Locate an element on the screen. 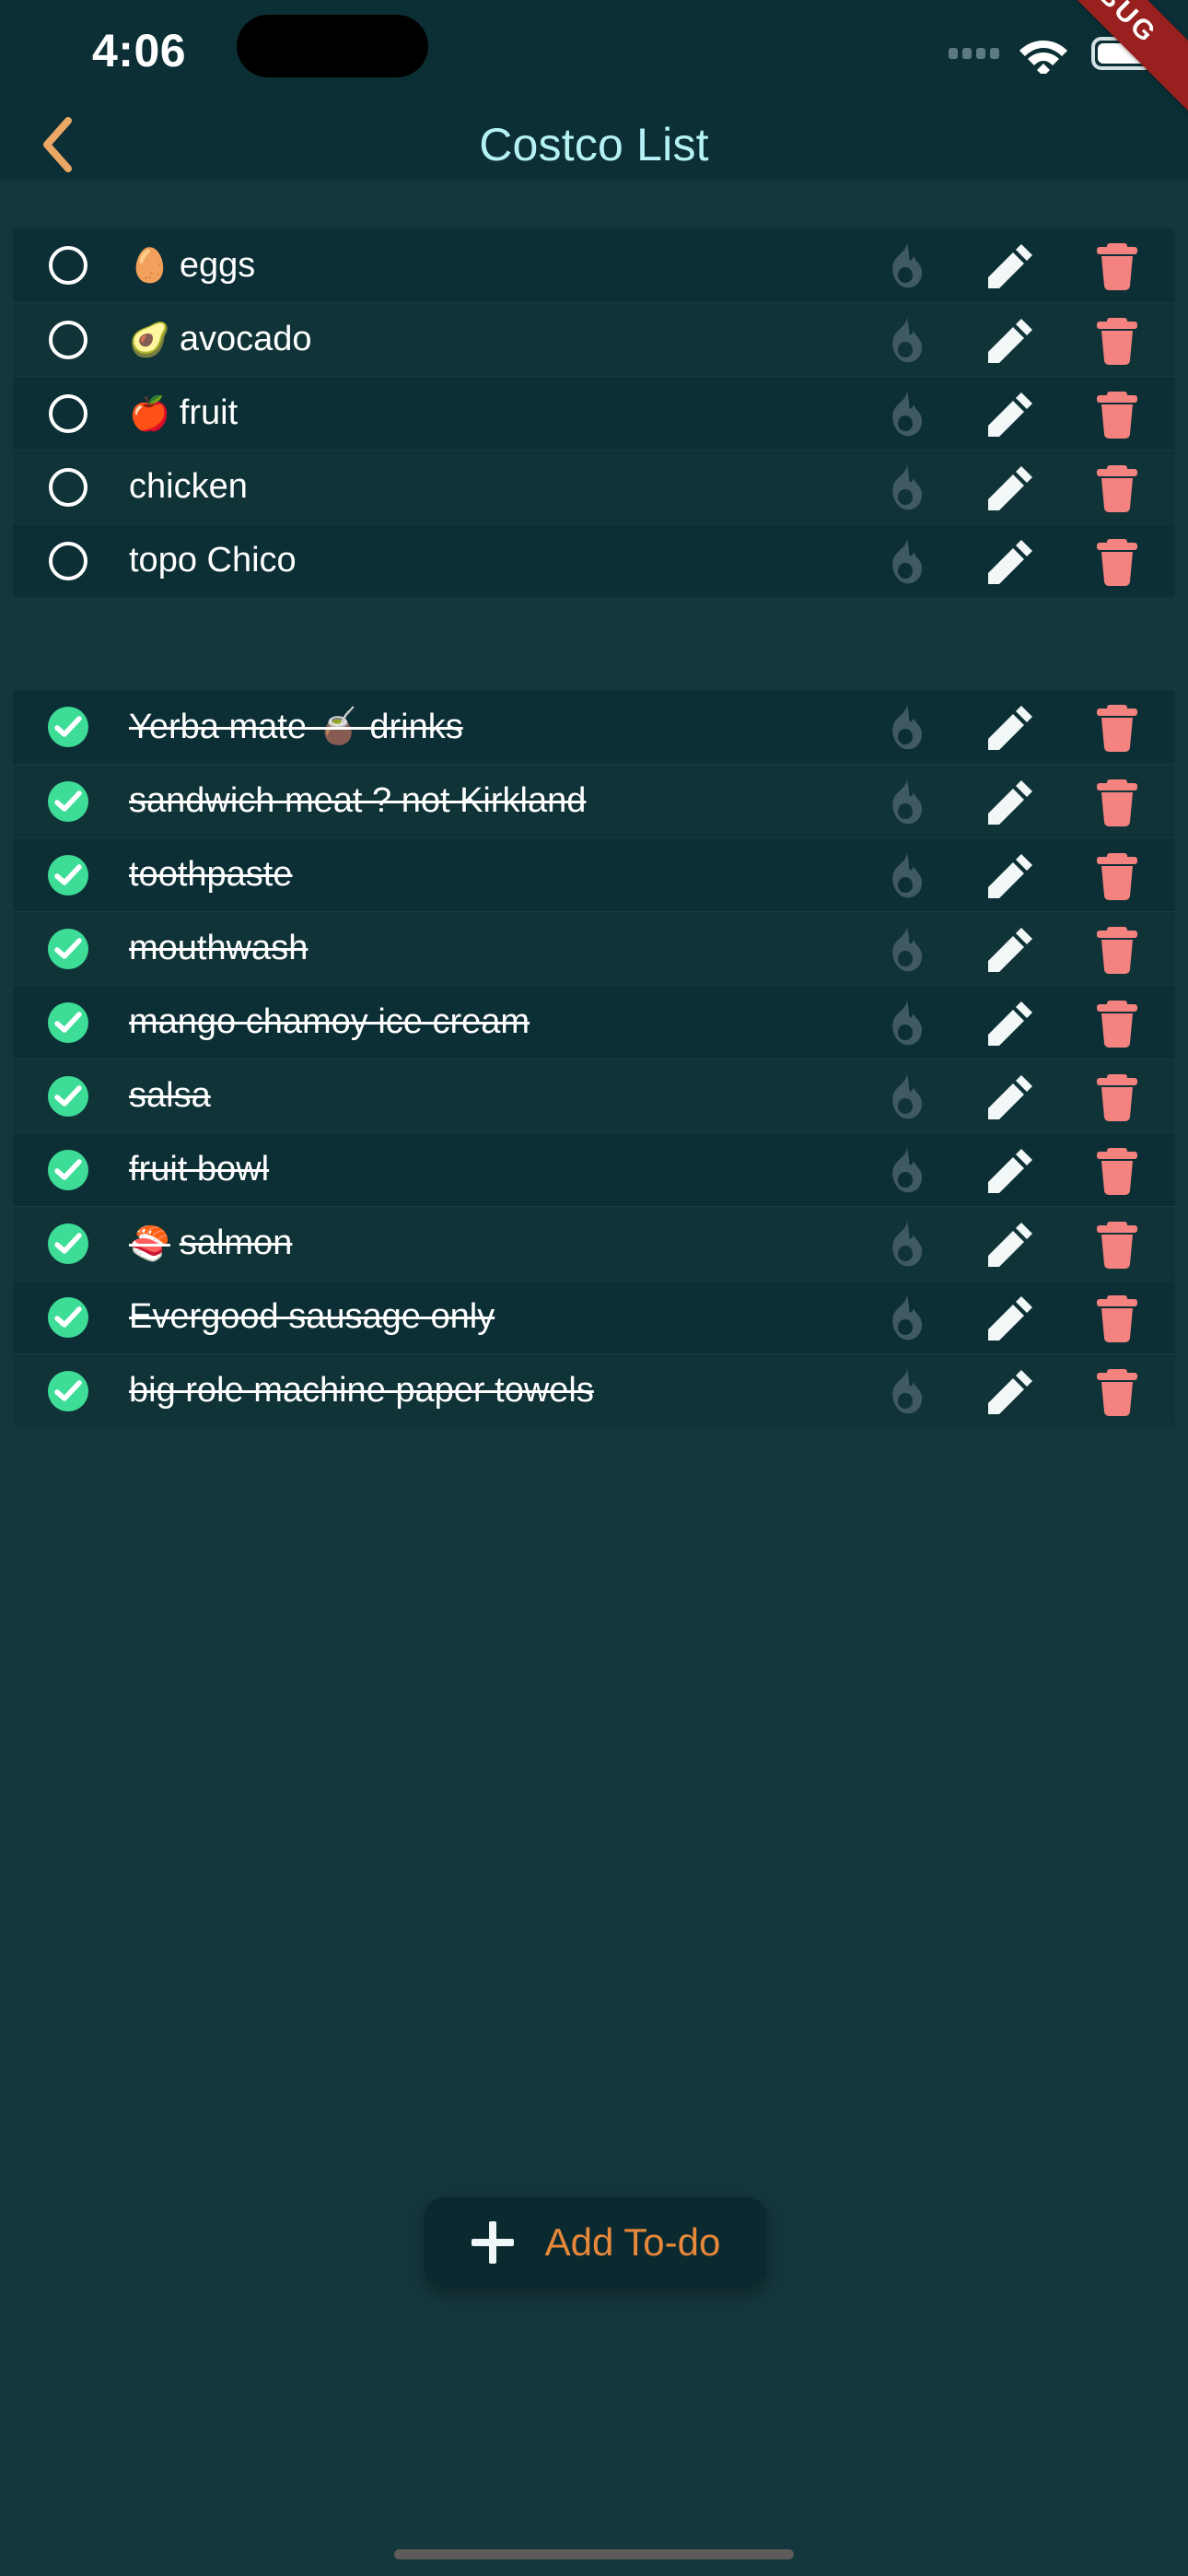  item-emoji: 🥑 is located at coordinates (149, 339).